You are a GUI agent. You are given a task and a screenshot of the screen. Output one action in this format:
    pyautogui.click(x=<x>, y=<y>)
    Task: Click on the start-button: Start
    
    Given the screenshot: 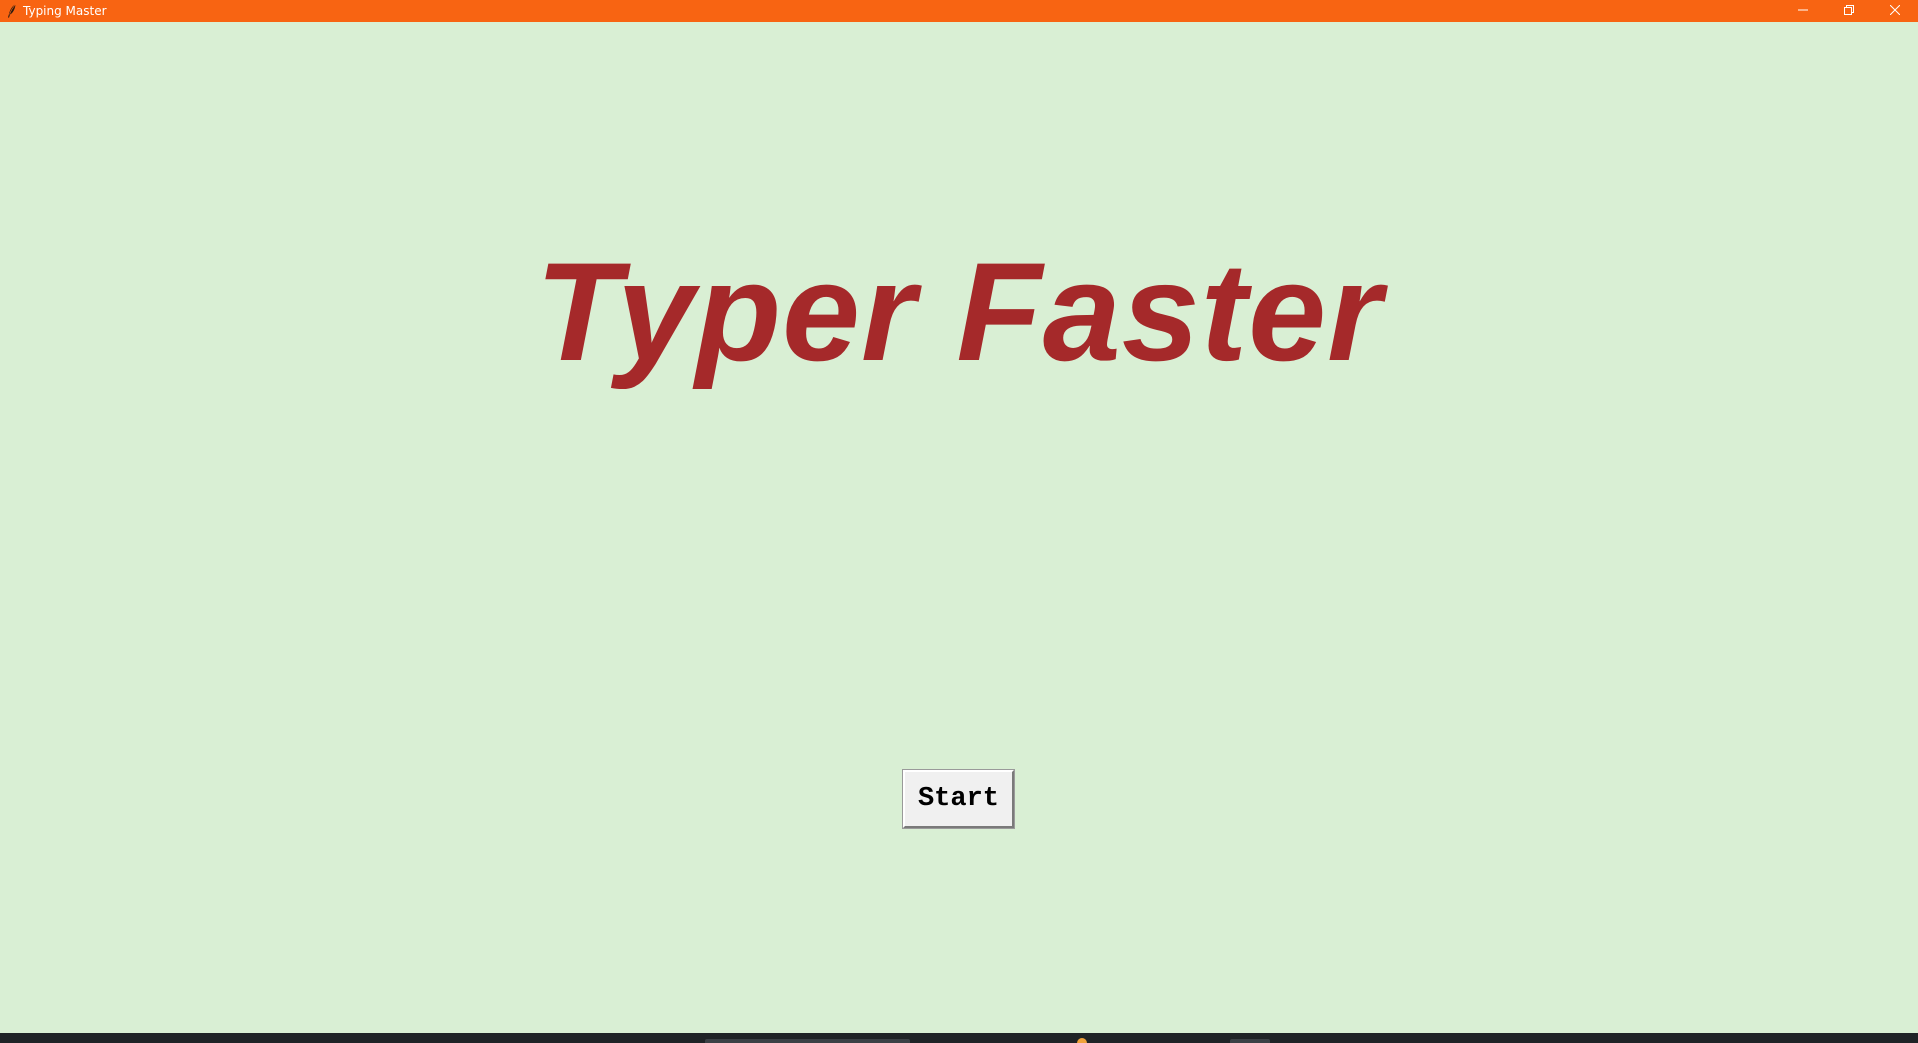 What is the action you would take?
    pyautogui.click(x=958, y=799)
    